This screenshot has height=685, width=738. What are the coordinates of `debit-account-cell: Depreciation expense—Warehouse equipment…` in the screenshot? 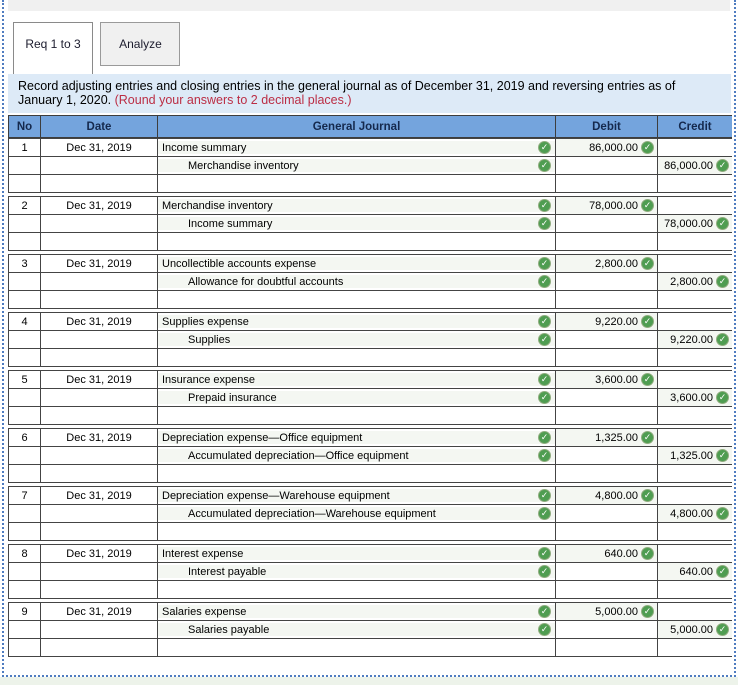 It's located at (356, 495).